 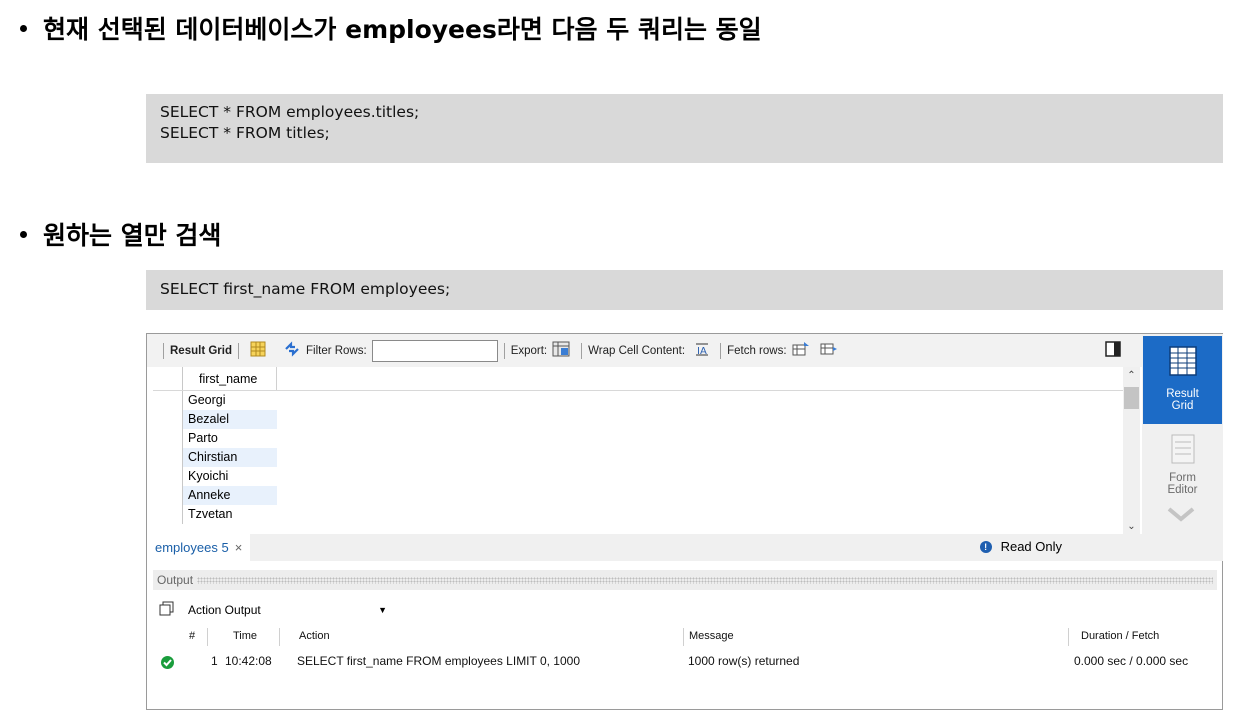 I want to click on success-check-icon, so click(x=167, y=662).